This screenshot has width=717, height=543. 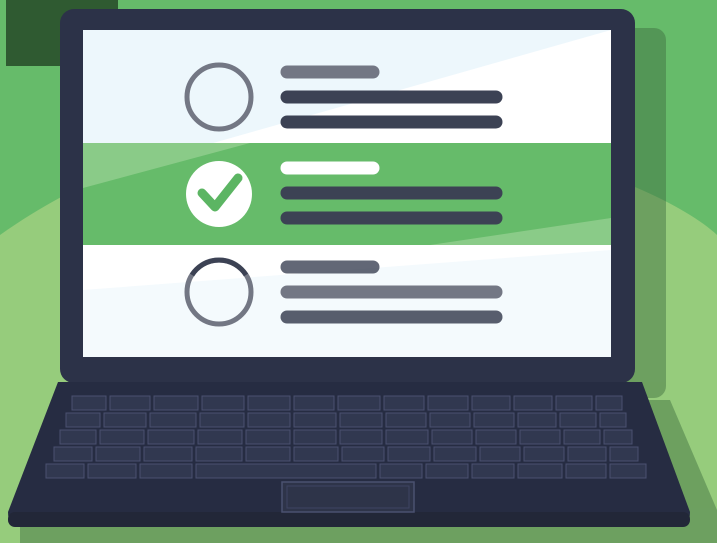 I want to click on checklist-row-2-selected, so click(x=347, y=194).